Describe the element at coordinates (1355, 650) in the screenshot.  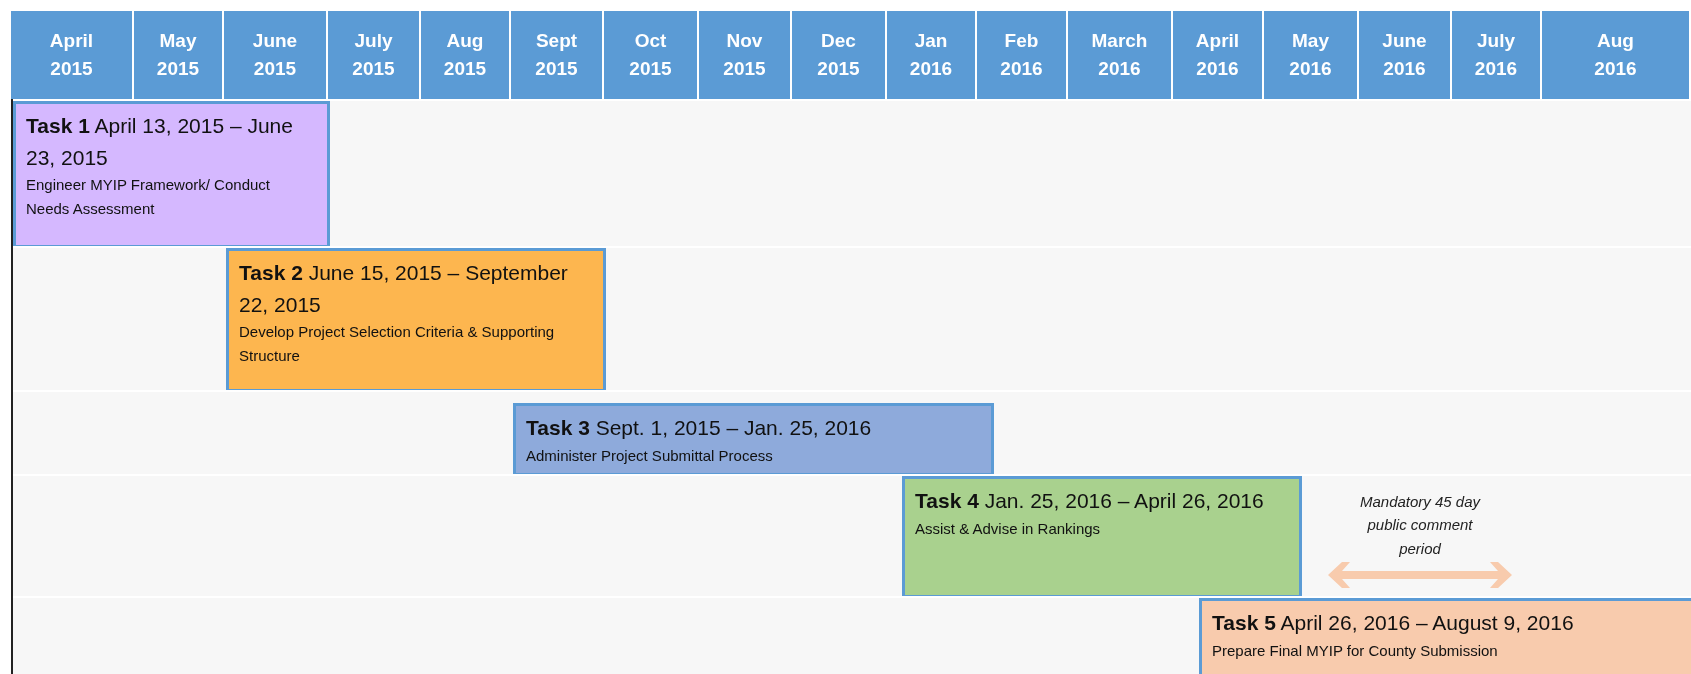
I see `task-description: Prepare Final MYIP for County Submission` at that location.